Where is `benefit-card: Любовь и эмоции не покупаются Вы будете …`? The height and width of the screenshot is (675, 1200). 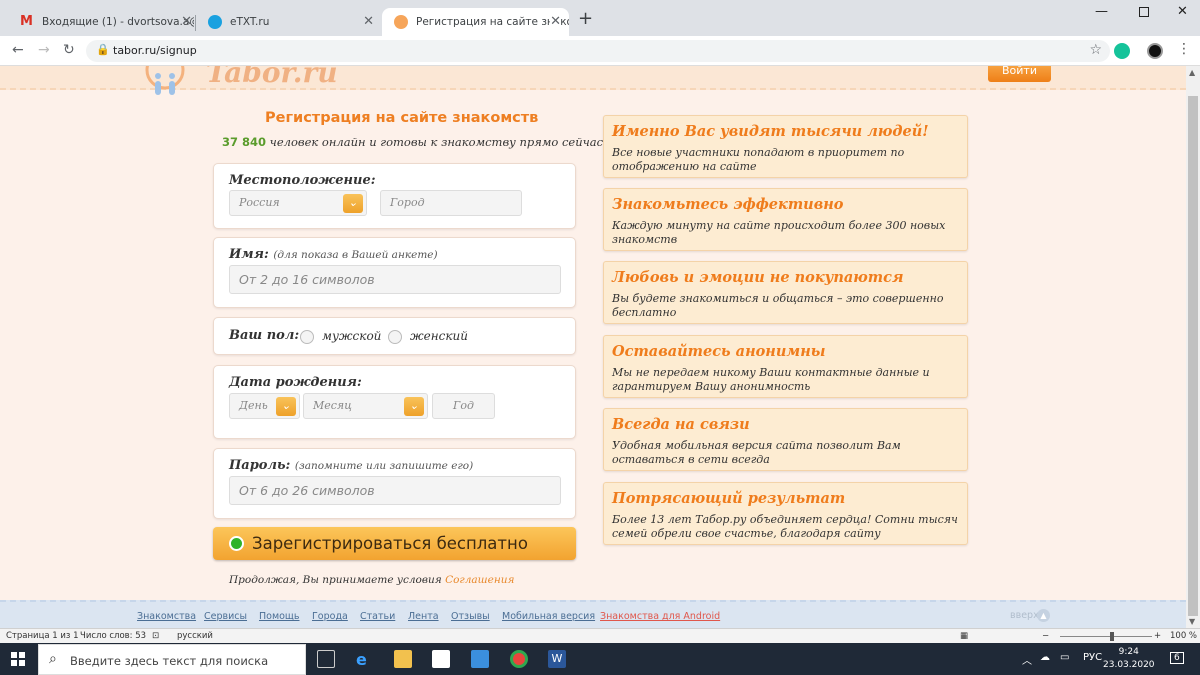 benefit-card: Любовь и эмоции не покупаются Вы будете … is located at coordinates (785, 292).